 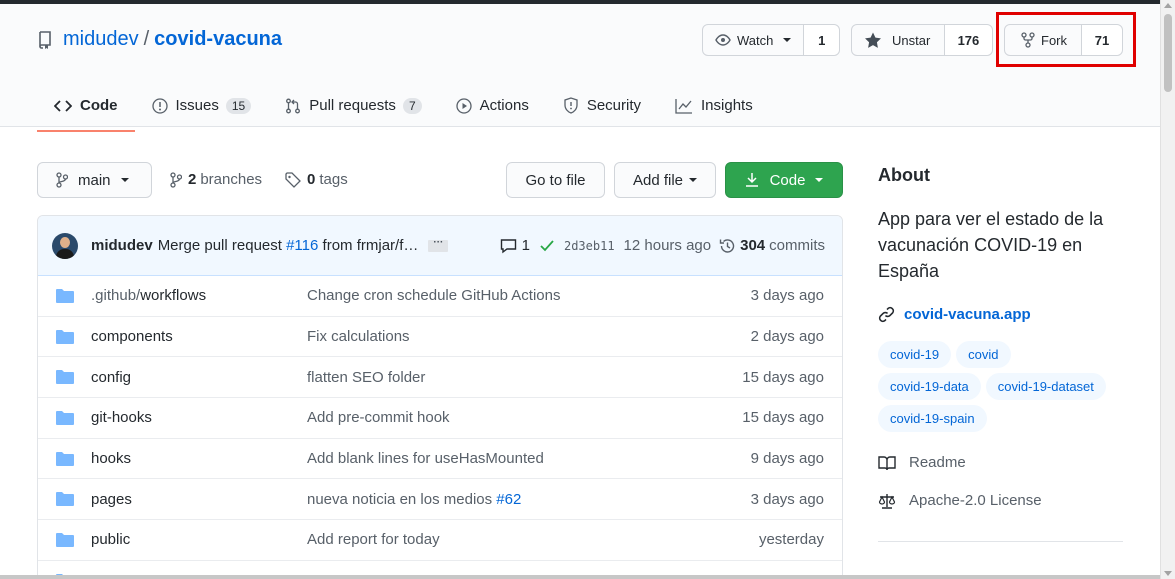 I want to click on scroll-down-icon, so click(x=1168, y=573).